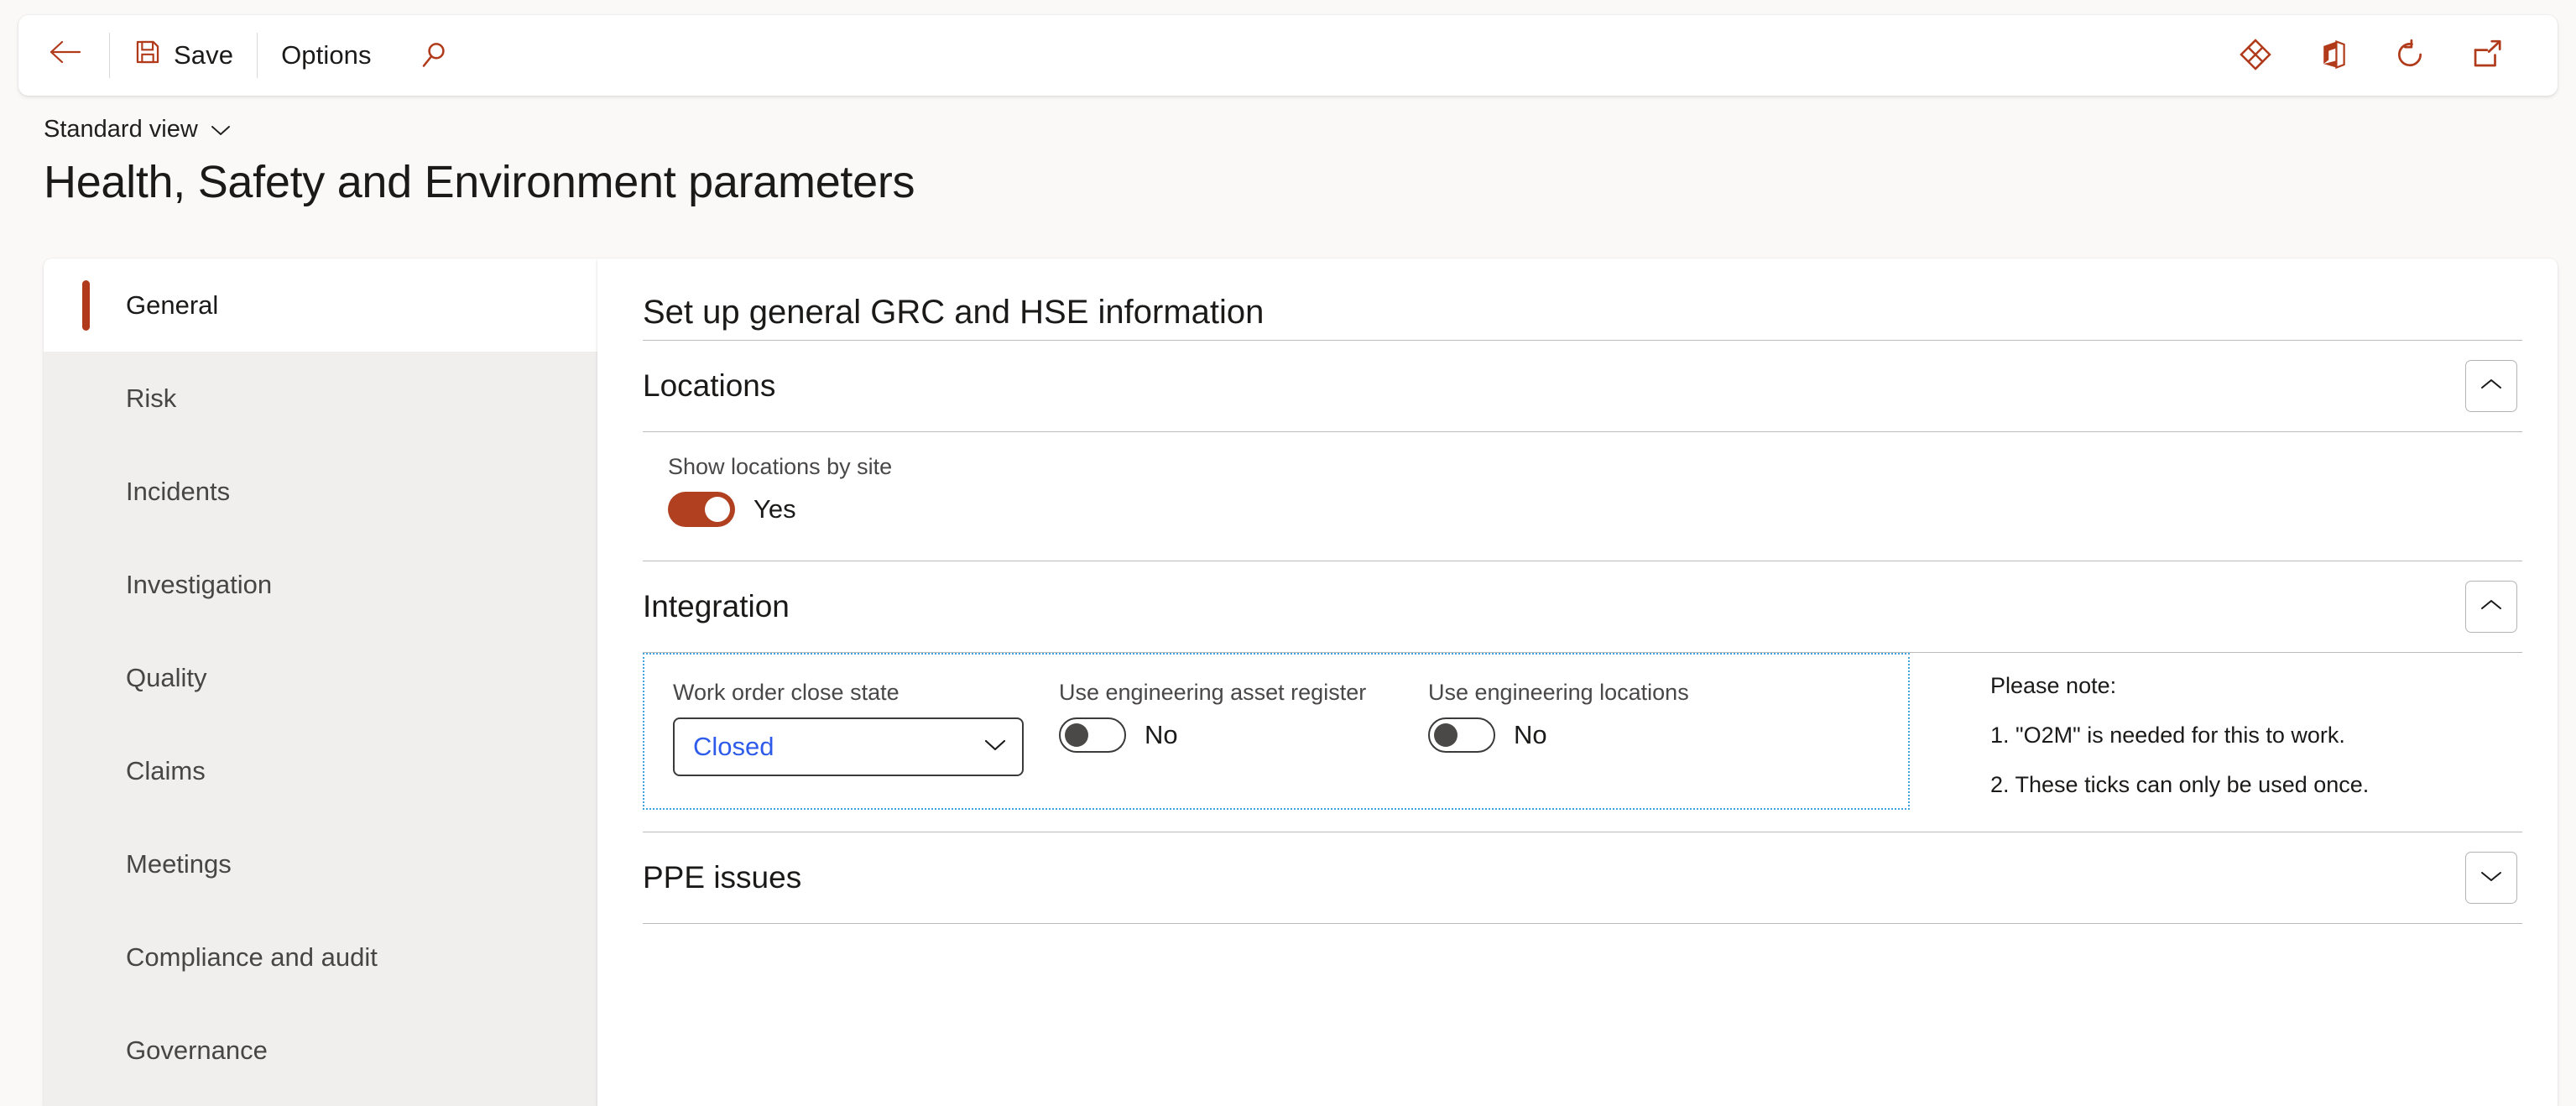 Image resolution: width=2576 pixels, height=1106 pixels. What do you see at coordinates (1587, 735) in the screenshot?
I see `use-engineering-locations-row: No` at bounding box center [1587, 735].